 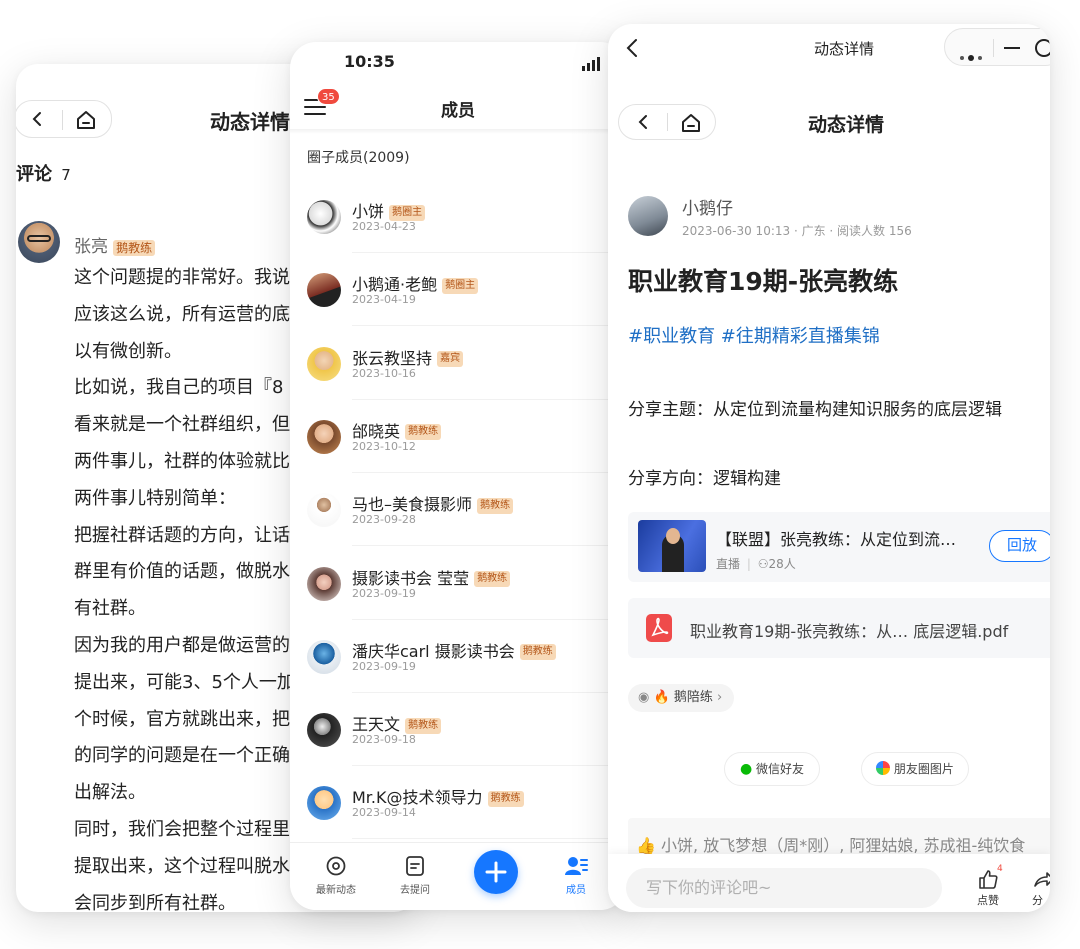 I want to click on chevron-right-icon: ›, so click(x=719, y=697).